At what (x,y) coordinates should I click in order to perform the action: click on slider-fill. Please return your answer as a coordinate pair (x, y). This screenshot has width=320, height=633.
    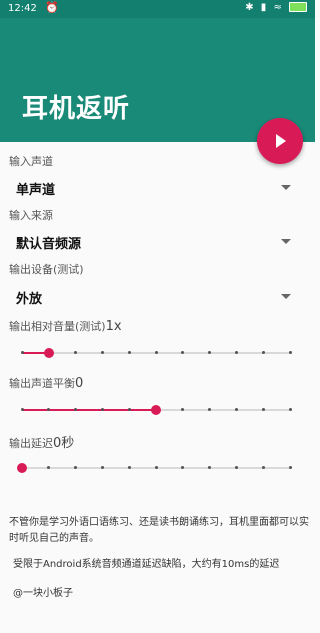
    Looking at the image, I should click on (89, 410).